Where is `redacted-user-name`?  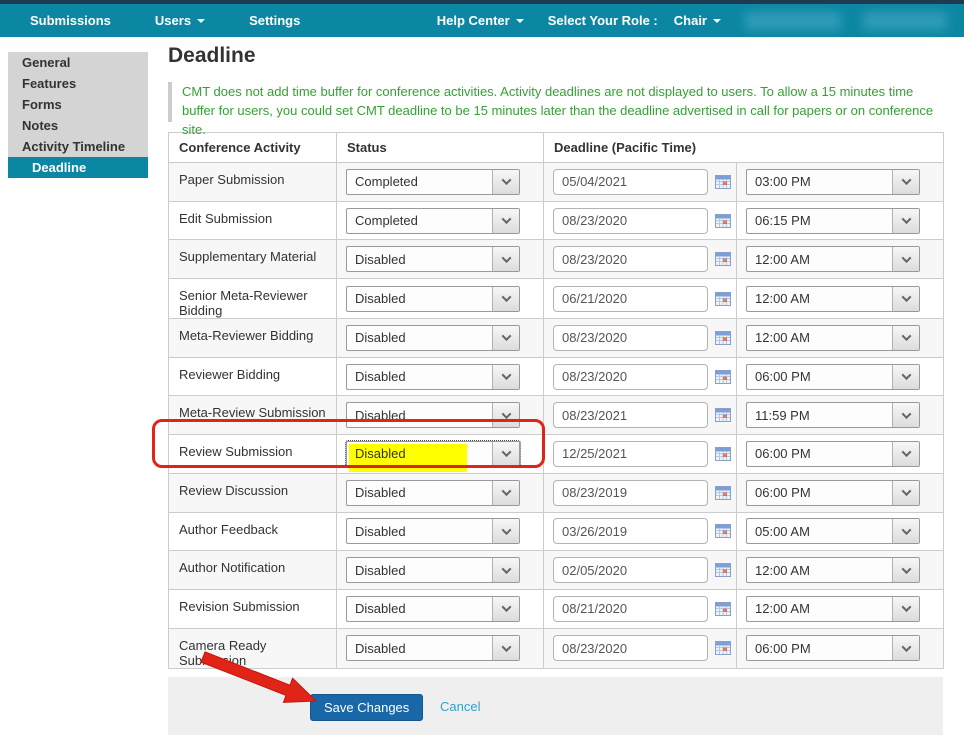
redacted-user-name is located at coordinates (905, 20).